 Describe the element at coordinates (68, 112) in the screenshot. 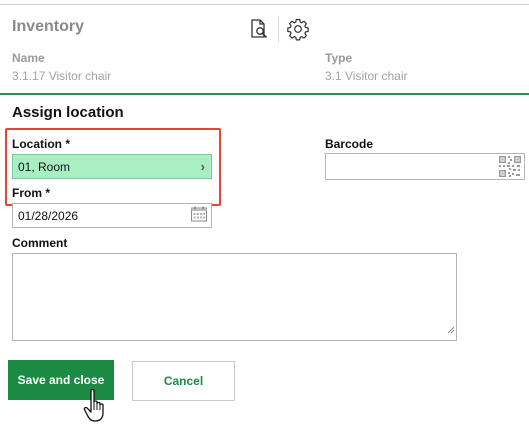

I see `section-title: Assign location` at that location.